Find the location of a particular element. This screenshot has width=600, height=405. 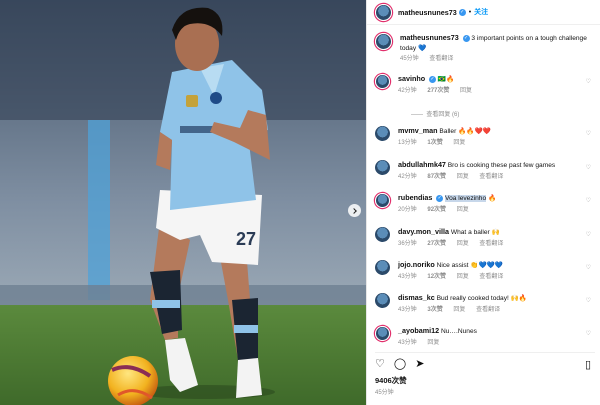

author-username: matheusnunes73 is located at coordinates (427, 12).